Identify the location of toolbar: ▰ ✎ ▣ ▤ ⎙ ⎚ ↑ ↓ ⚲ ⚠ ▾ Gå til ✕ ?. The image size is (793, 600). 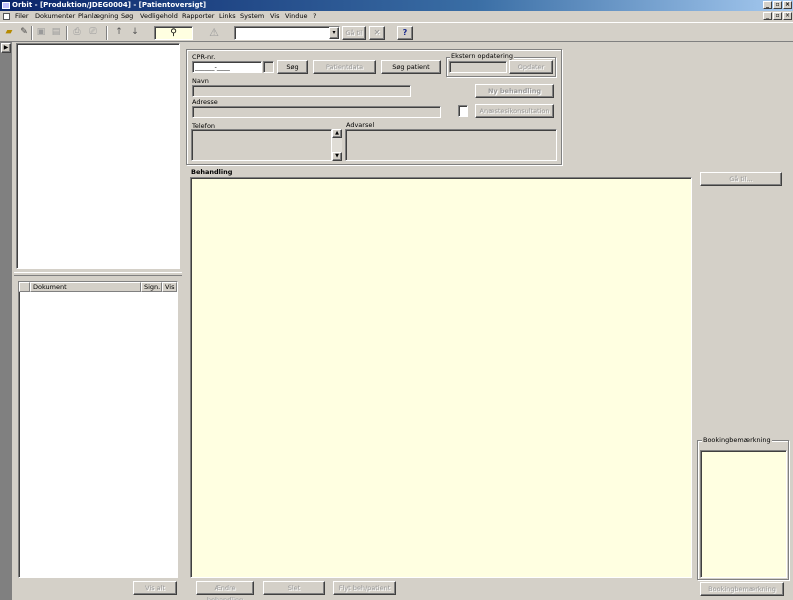
(396, 32).